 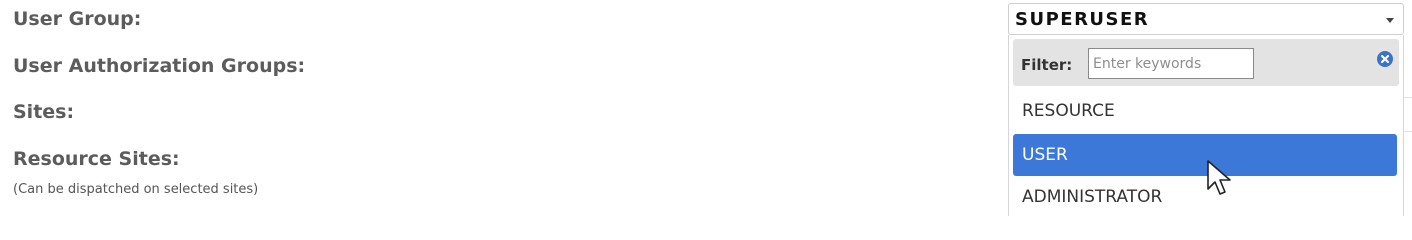 I want to click on dropdown-option-resource: RESOURCE, so click(x=1205, y=111).